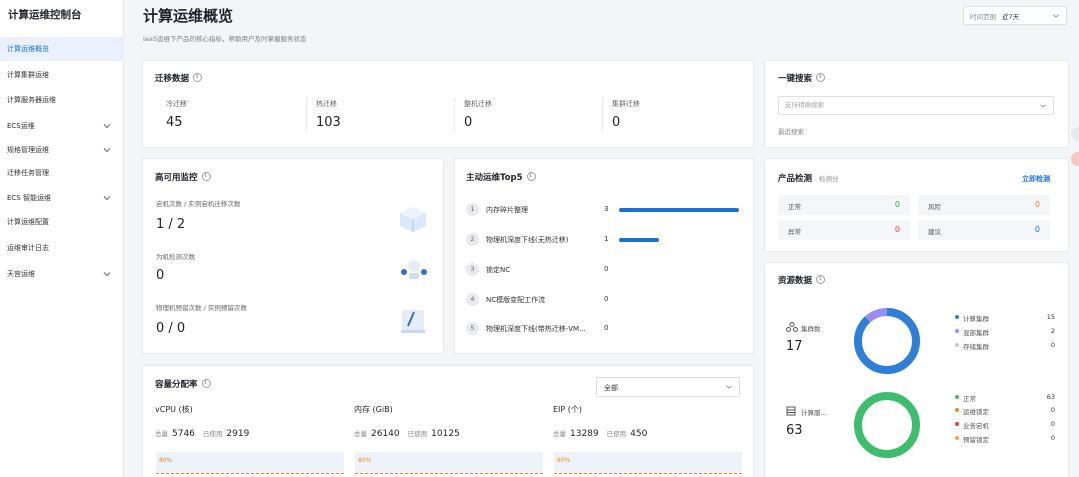  Describe the element at coordinates (679, 210) in the screenshot. I see `count-bar` at that location.